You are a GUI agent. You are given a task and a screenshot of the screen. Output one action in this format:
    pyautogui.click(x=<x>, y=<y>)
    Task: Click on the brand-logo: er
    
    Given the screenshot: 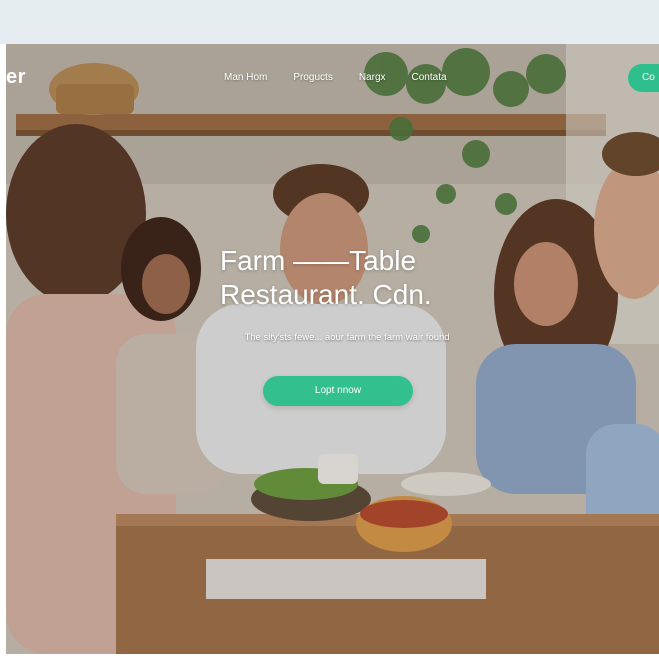 What is the action you would take?
    pyautogui.click(x=16, y=77)
    